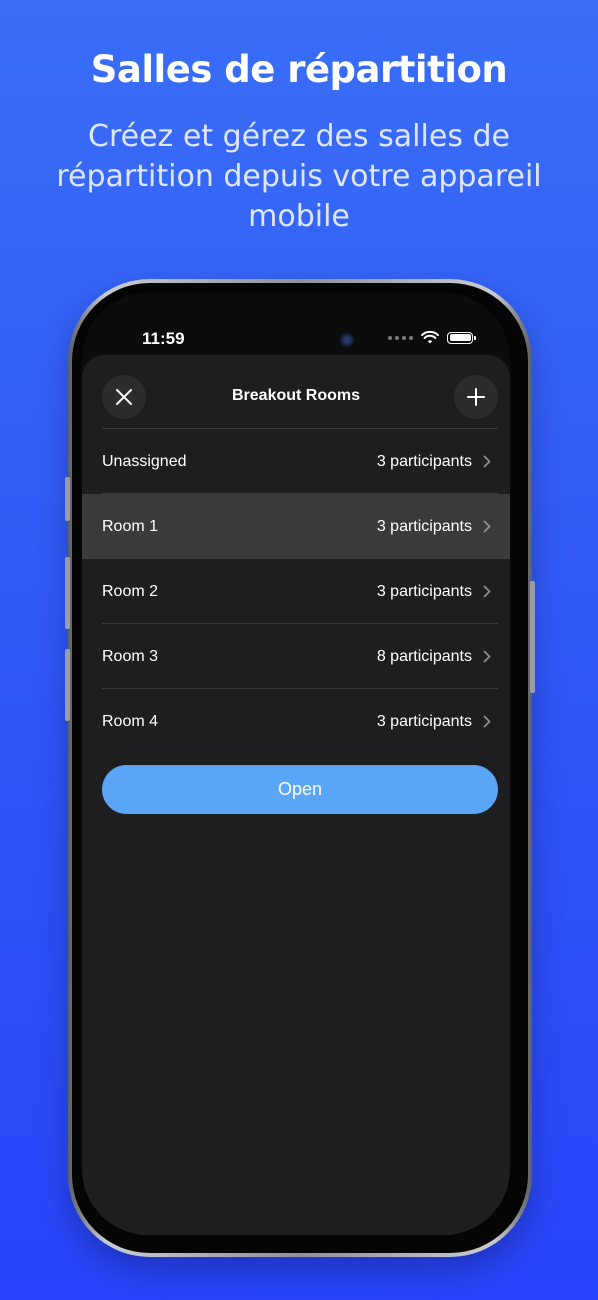  What do you see at coordinates (424, 656) in the screenshot?
I see `room-participant-count: 8 participants` at bounding box center [424, 656].